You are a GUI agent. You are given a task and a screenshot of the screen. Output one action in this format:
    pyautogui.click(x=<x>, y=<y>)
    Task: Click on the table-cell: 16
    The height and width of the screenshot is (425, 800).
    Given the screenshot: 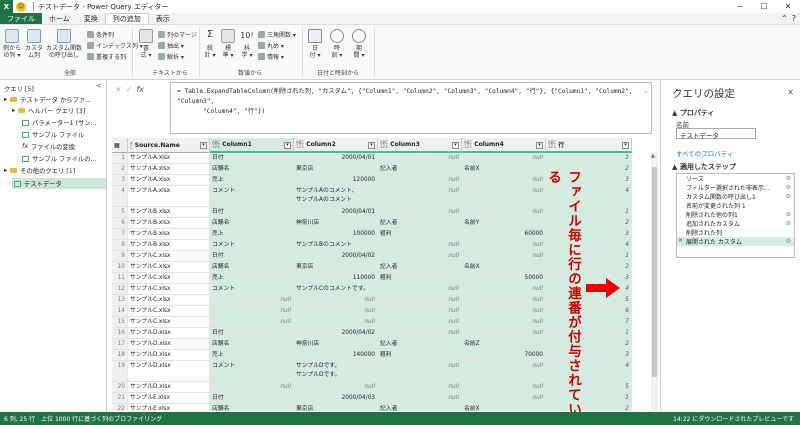 What is the action you would take?
    pyautogui.click(x=120, y=333)
    